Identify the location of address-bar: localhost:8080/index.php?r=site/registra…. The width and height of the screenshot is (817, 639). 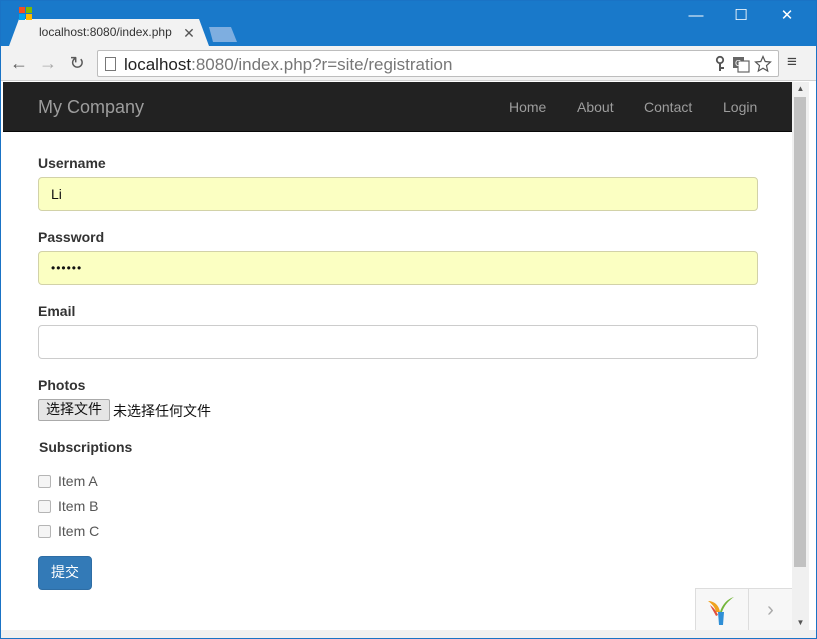
(438, 63).